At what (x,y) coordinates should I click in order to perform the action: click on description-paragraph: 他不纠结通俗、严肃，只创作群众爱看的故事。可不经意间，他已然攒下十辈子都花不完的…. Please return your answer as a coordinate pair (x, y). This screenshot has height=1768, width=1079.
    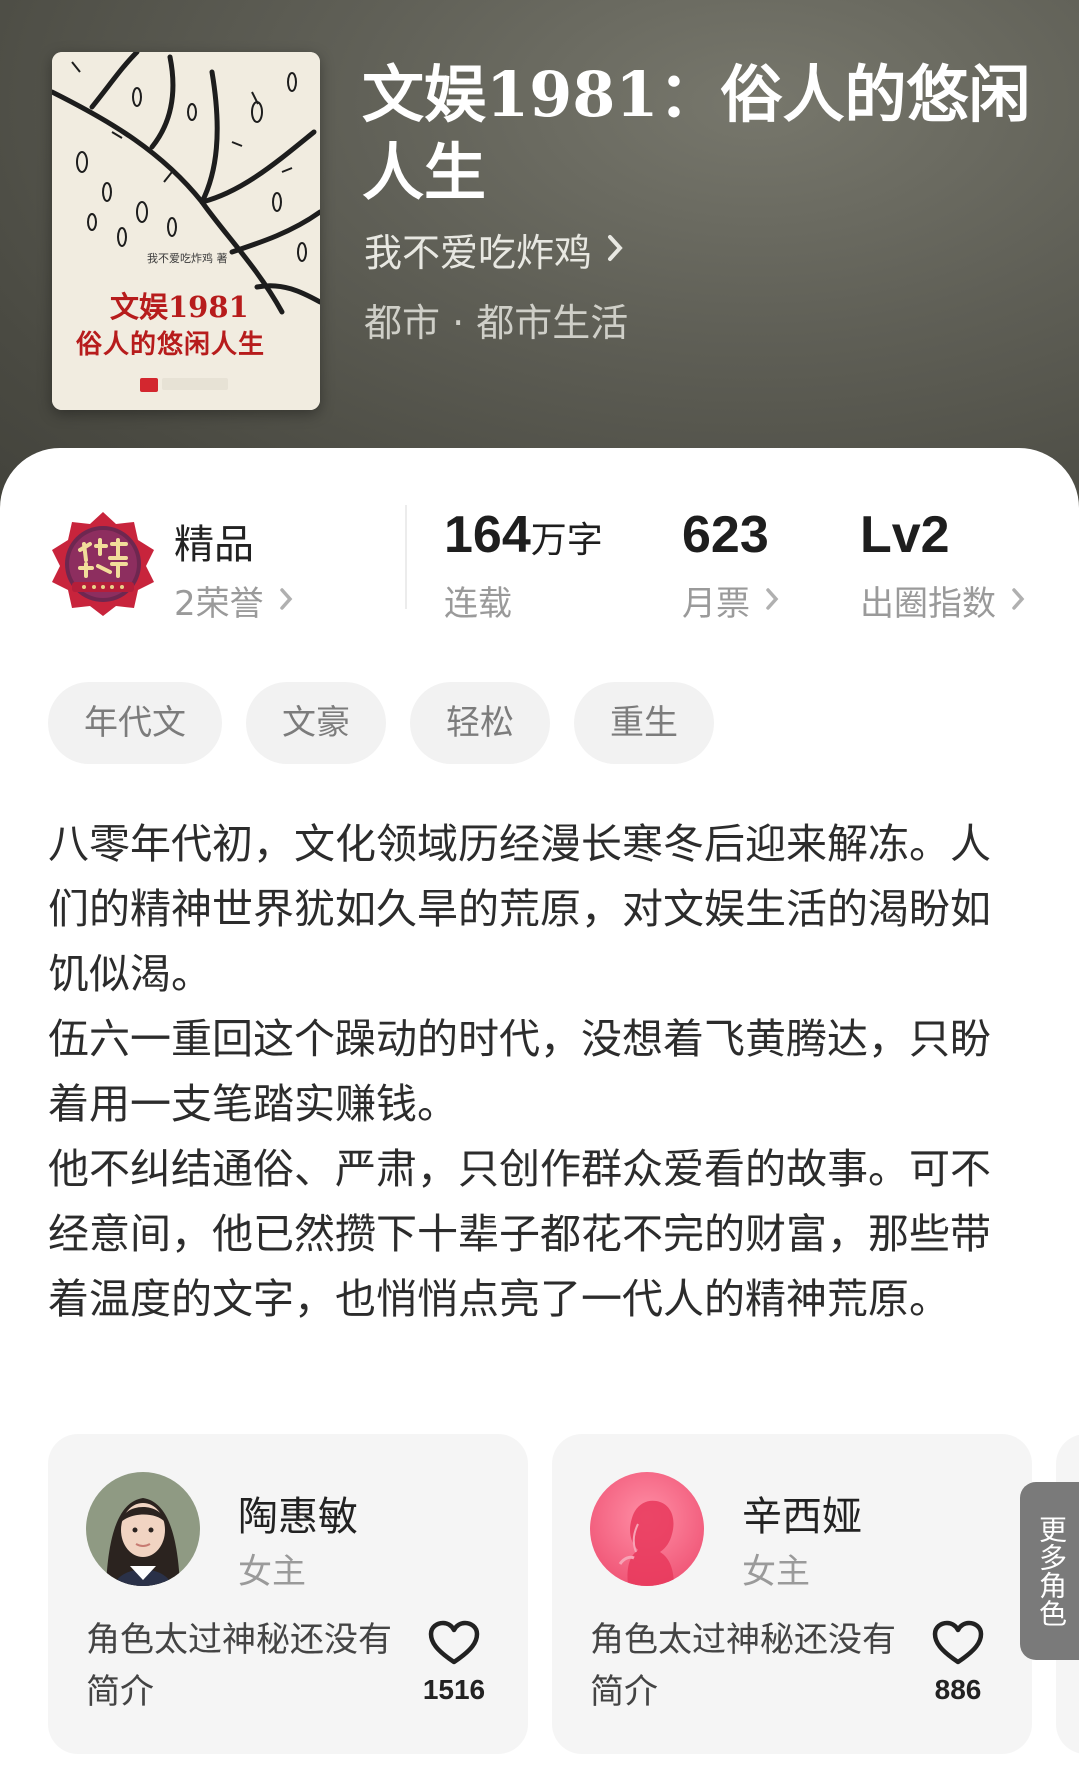
    Looking at the image, I should click on (519, 1234).